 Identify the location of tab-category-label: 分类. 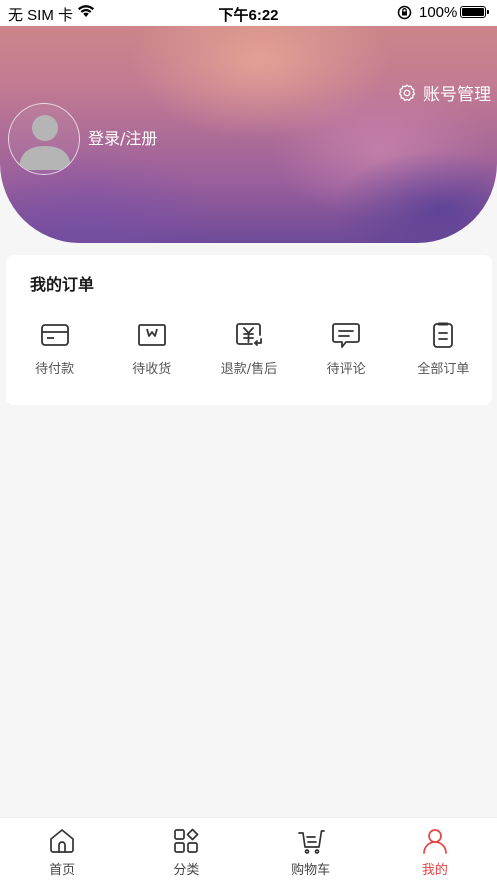
(186, 870).